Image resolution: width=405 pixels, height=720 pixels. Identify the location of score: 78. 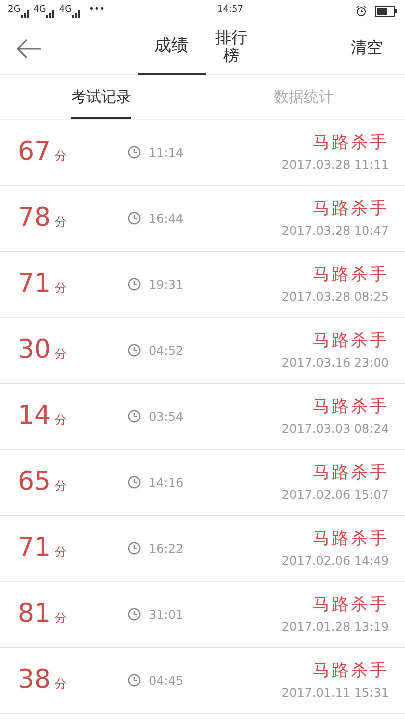
(35, 218).